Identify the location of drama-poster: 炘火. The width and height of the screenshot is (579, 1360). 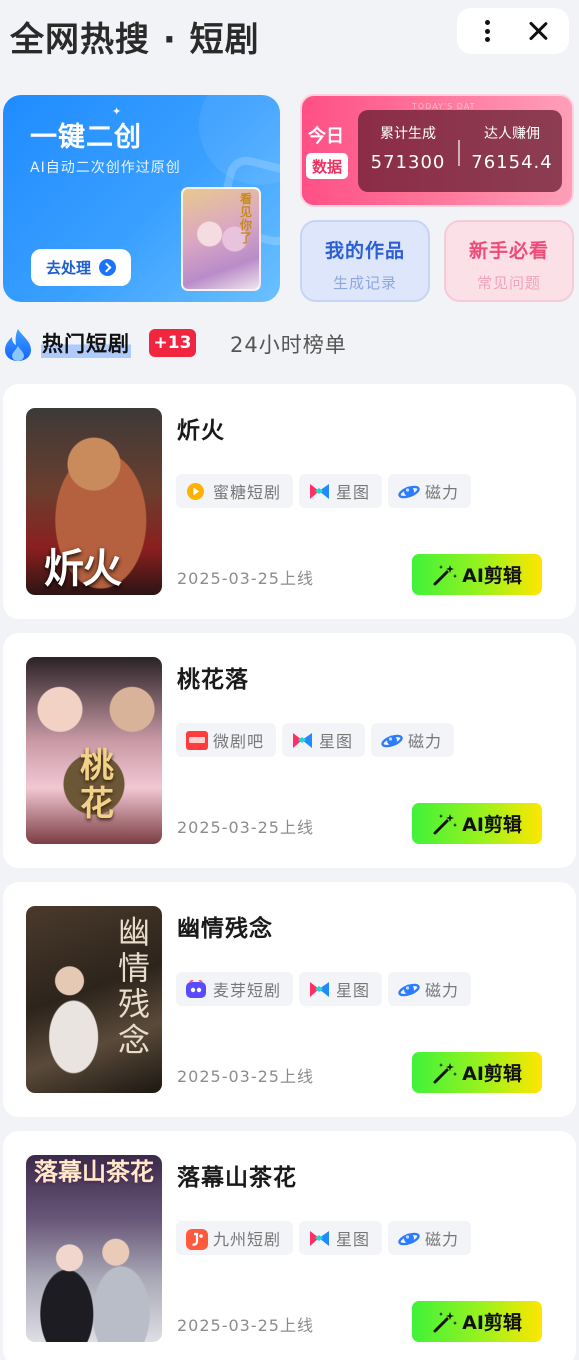
(94, 501).